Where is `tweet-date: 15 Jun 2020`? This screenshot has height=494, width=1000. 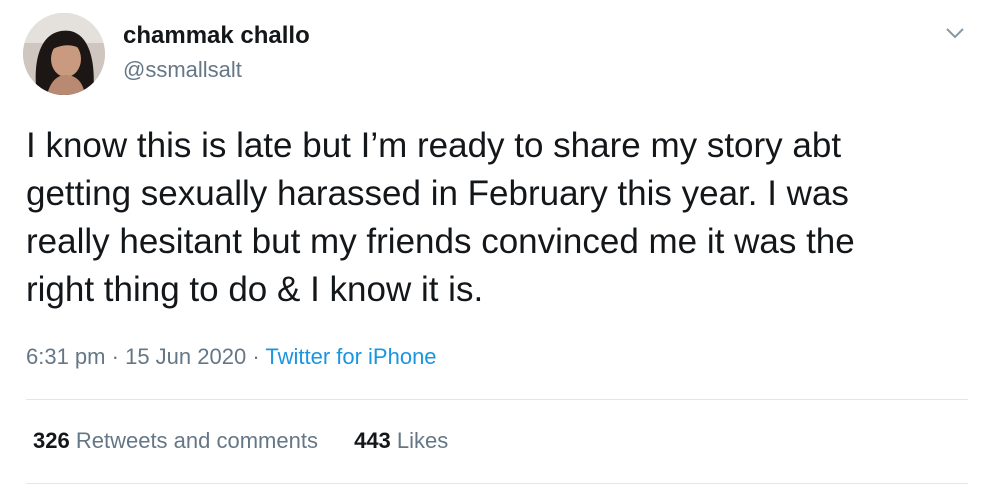 tweet-date: 15 Jun 2020 is located at coordinates (185, 356).